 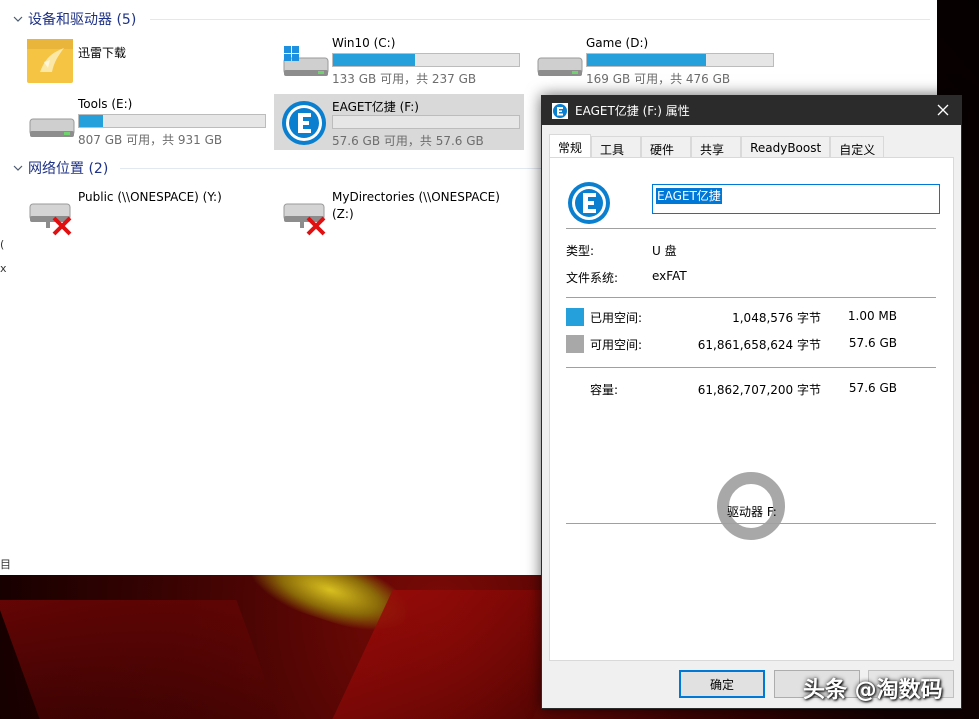 I want to click on type-label: 类型:, so click(x=580, y=251).